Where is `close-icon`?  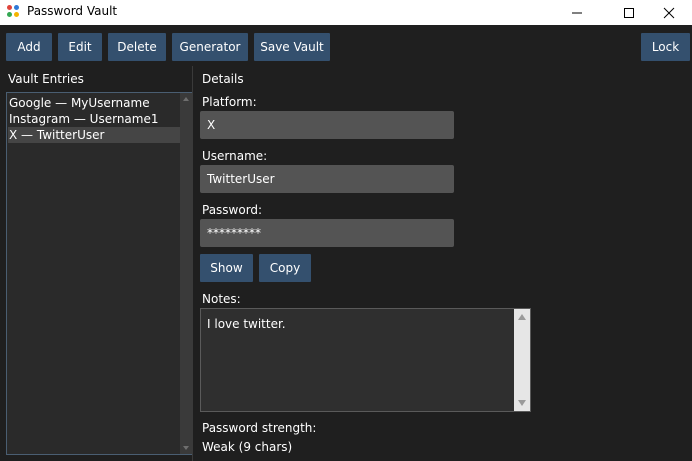 close-icon is located at coordinates (669, 13).